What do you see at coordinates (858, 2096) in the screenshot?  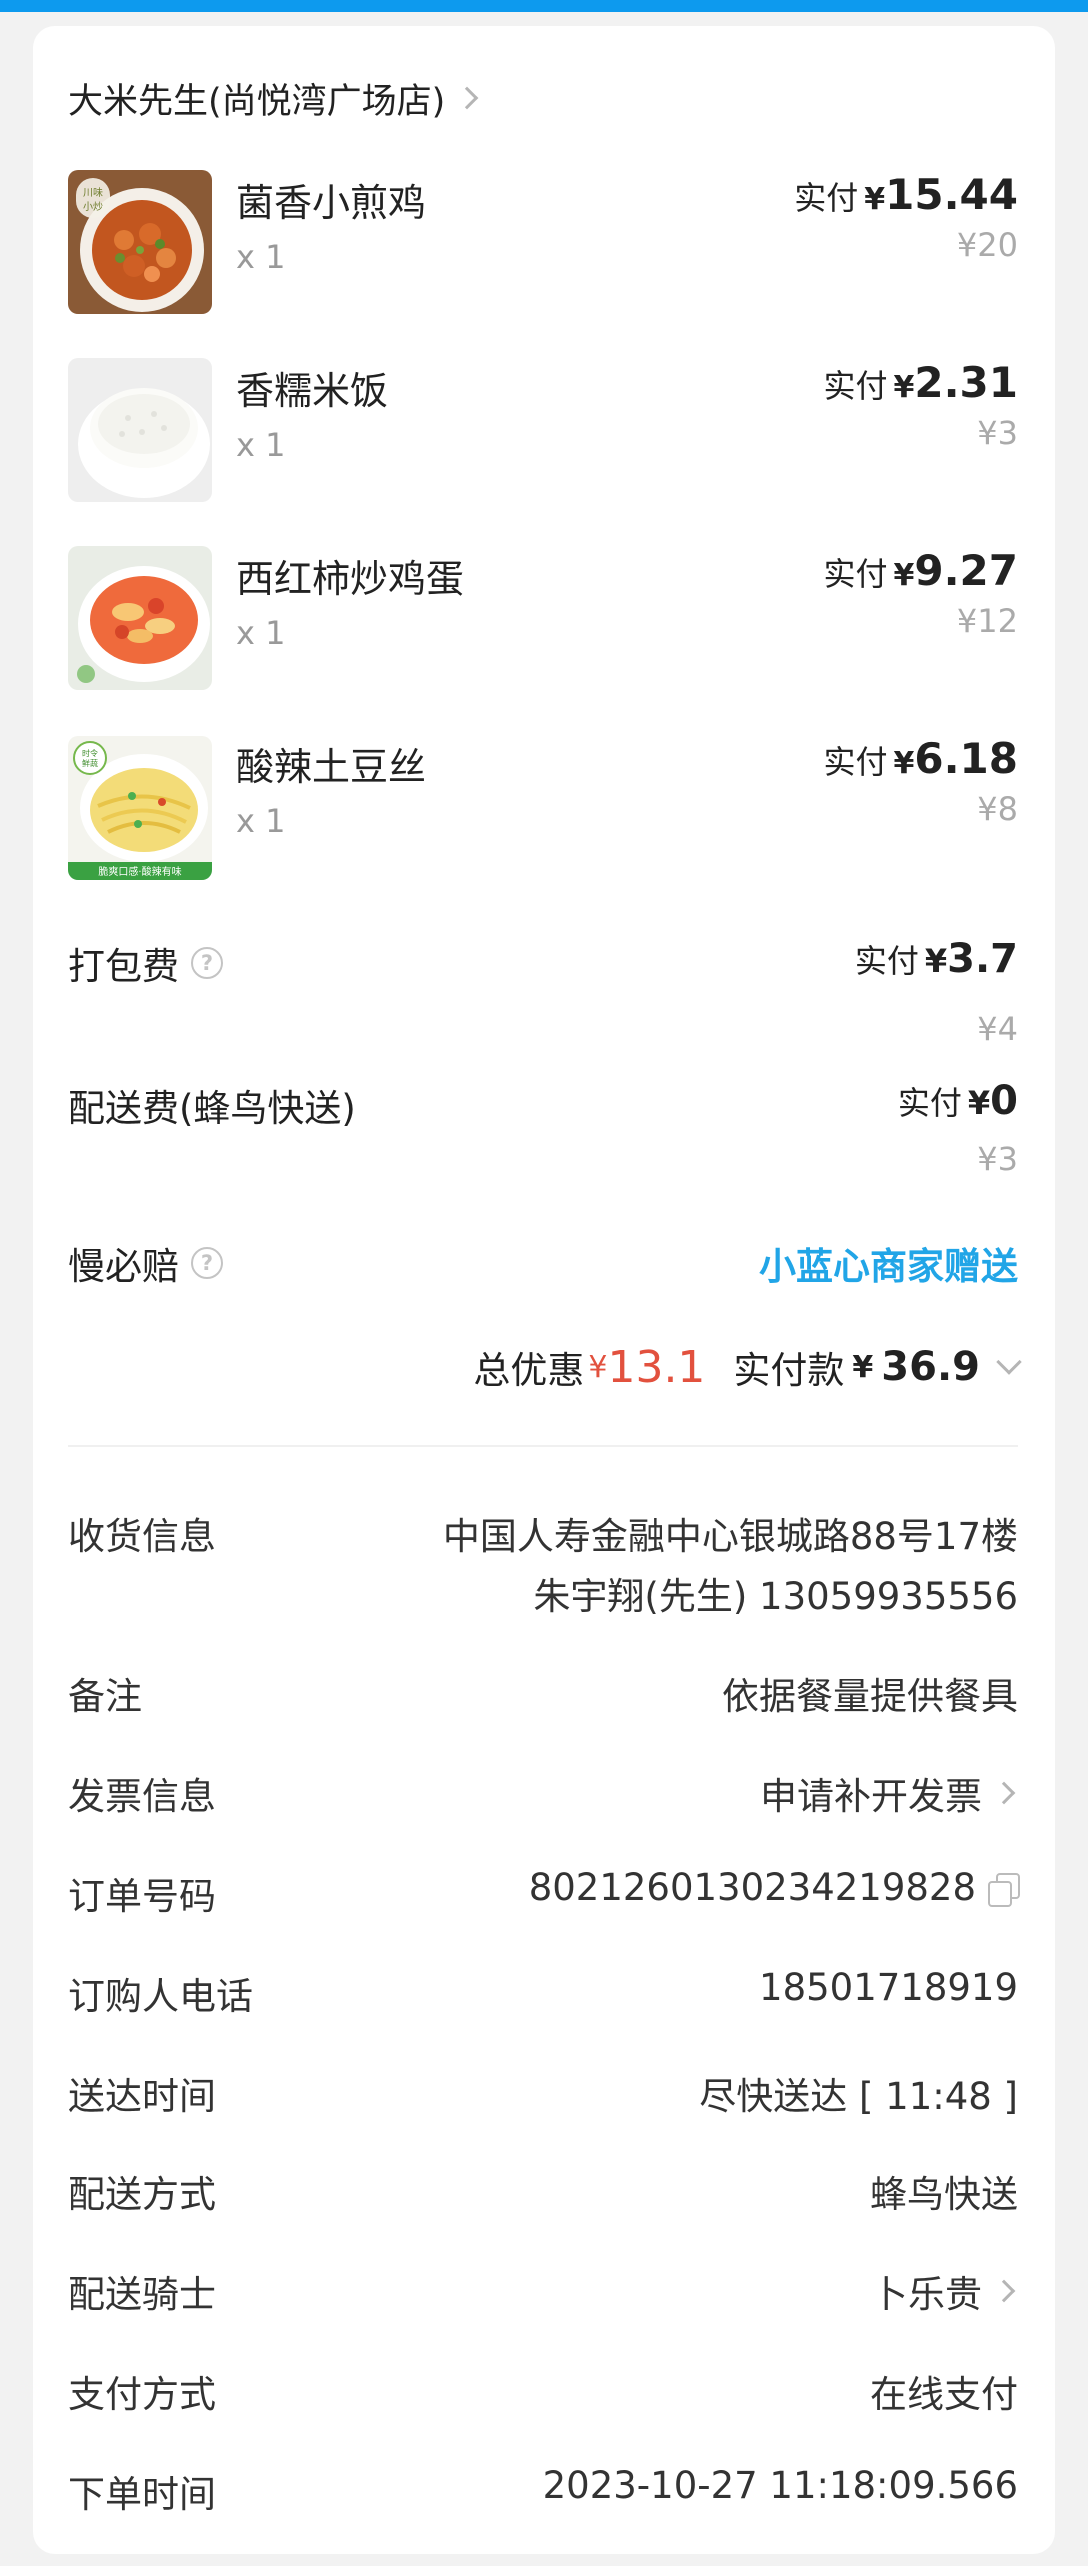 I see `delivery-time-value: 尽快送达 [ 11:48 ]` at bounding box center [858, 2096].